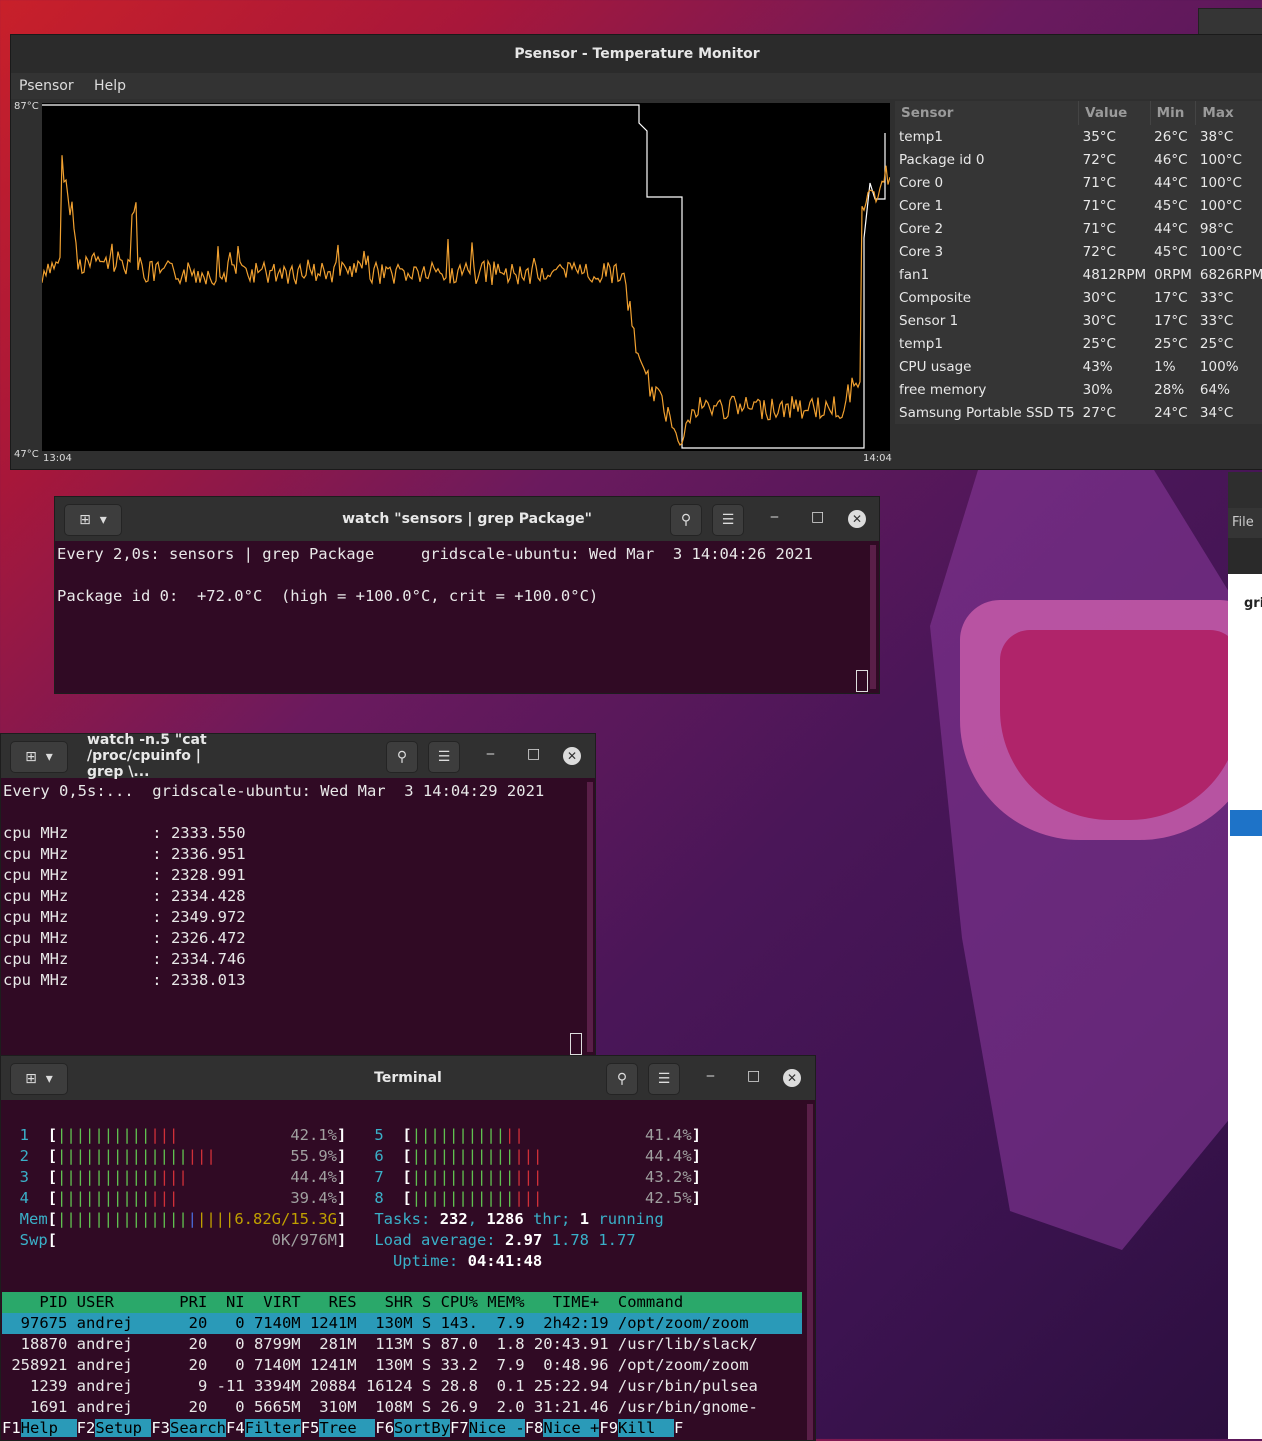 The image size is (1262, 1441). What do you see at coordinates (1173, 113) in the screenshot?
I see `col-min: Min` at bounding box center [1173, 113].